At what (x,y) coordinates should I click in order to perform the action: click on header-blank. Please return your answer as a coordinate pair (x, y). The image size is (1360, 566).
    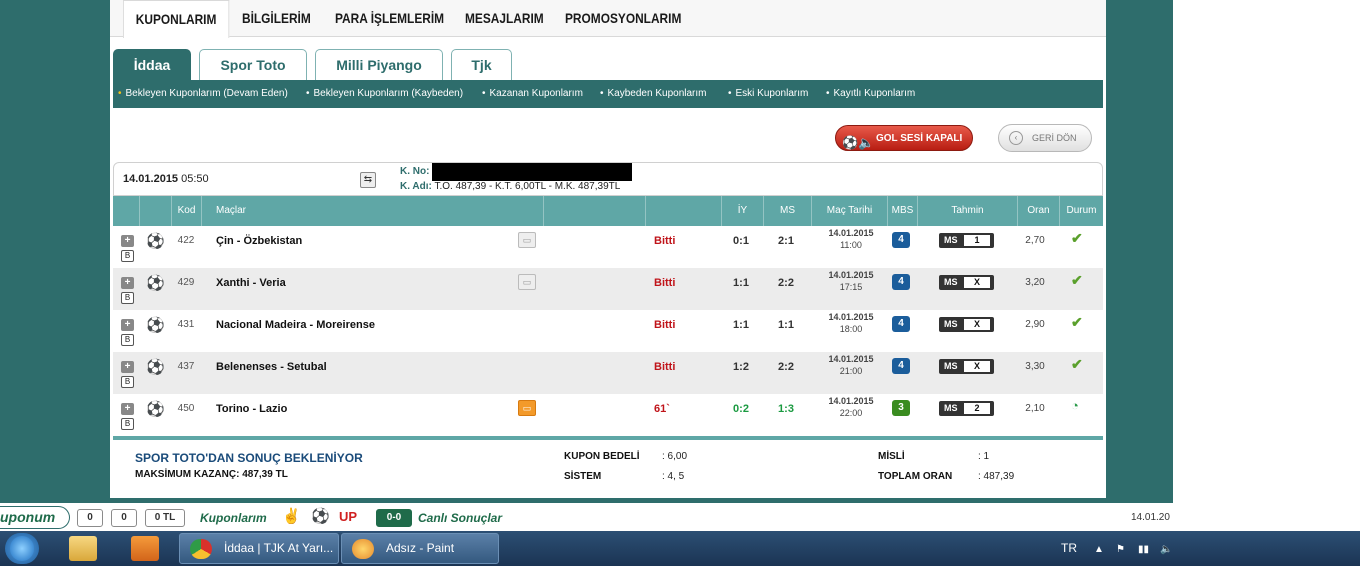
    Looking at the image, I should click on (594, 211).